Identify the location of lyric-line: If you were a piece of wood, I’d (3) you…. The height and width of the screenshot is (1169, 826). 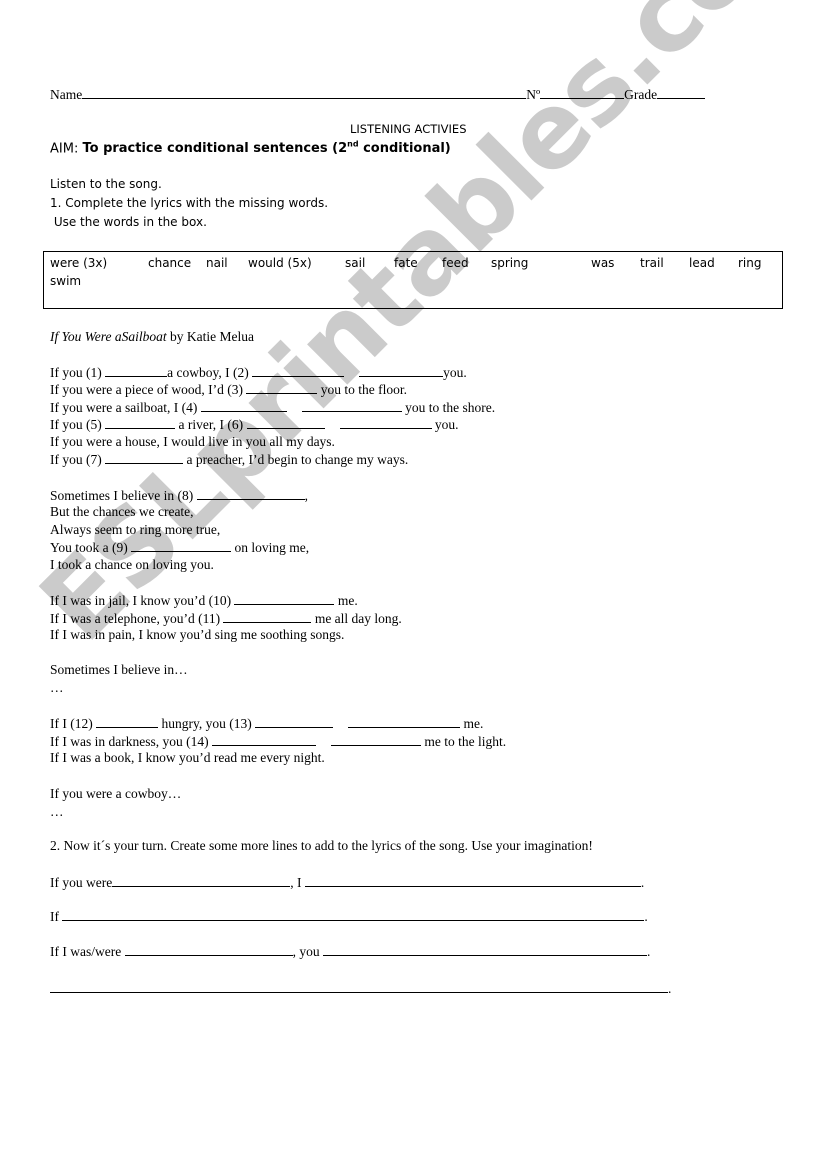
(229, 389).